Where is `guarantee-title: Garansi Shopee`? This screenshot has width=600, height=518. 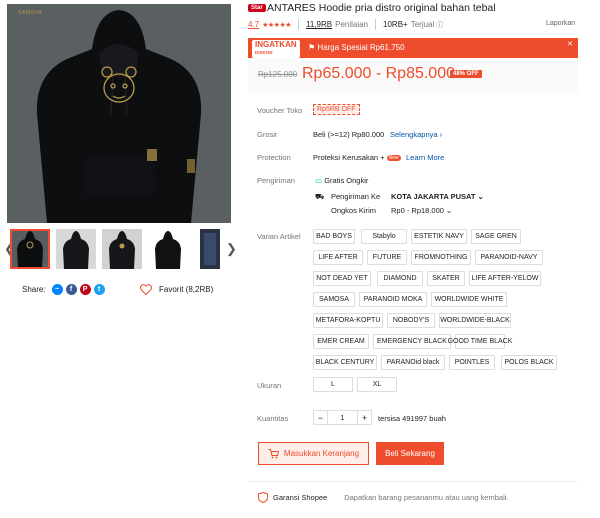
guarantee-title: Garansi Shopee is located at coordinates (300, 497).